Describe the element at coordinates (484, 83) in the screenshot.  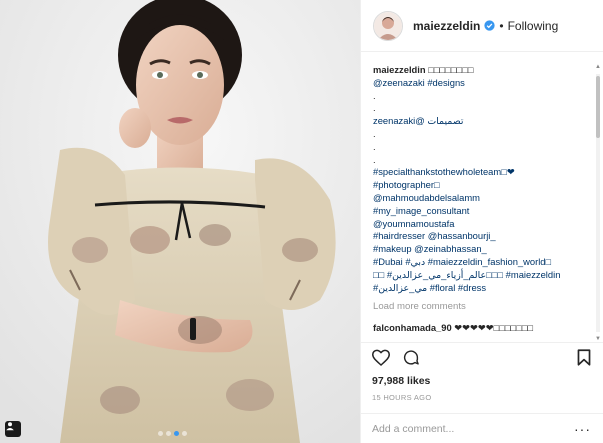
I see `caption-line: @zeenazaki #designs` at that location.